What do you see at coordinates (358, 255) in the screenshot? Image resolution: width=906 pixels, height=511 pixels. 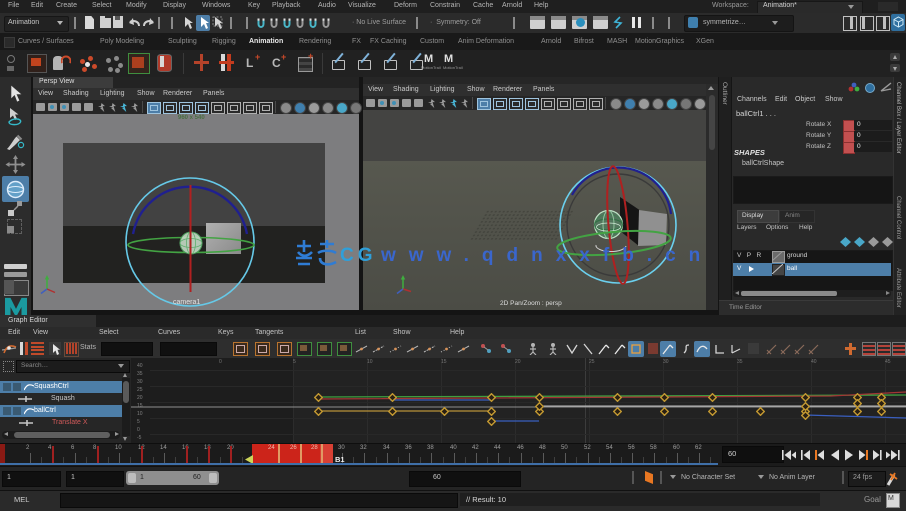 I see `svg-text: CG` at bounding box center [358, 255].